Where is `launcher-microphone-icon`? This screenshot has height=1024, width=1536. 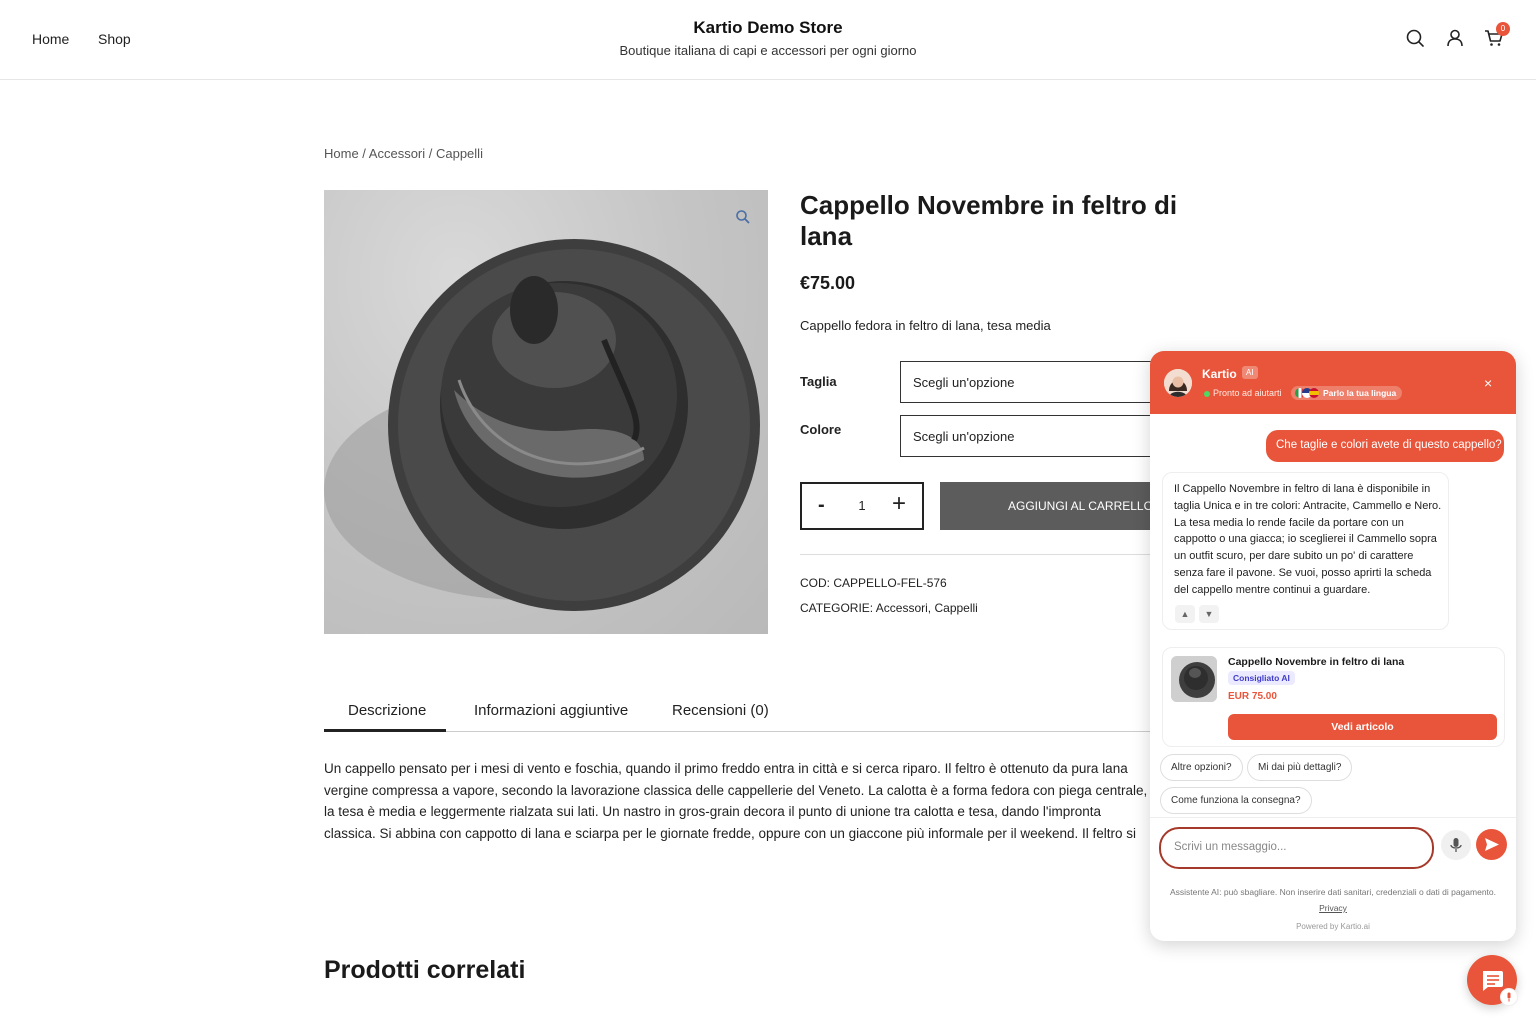
launcher-microphone-icon is located at coordinates (1509, 997).